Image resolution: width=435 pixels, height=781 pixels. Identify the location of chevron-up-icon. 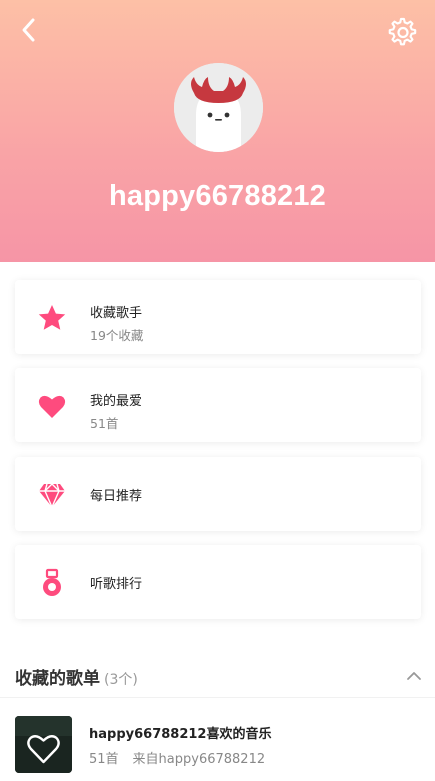
(414, 676).